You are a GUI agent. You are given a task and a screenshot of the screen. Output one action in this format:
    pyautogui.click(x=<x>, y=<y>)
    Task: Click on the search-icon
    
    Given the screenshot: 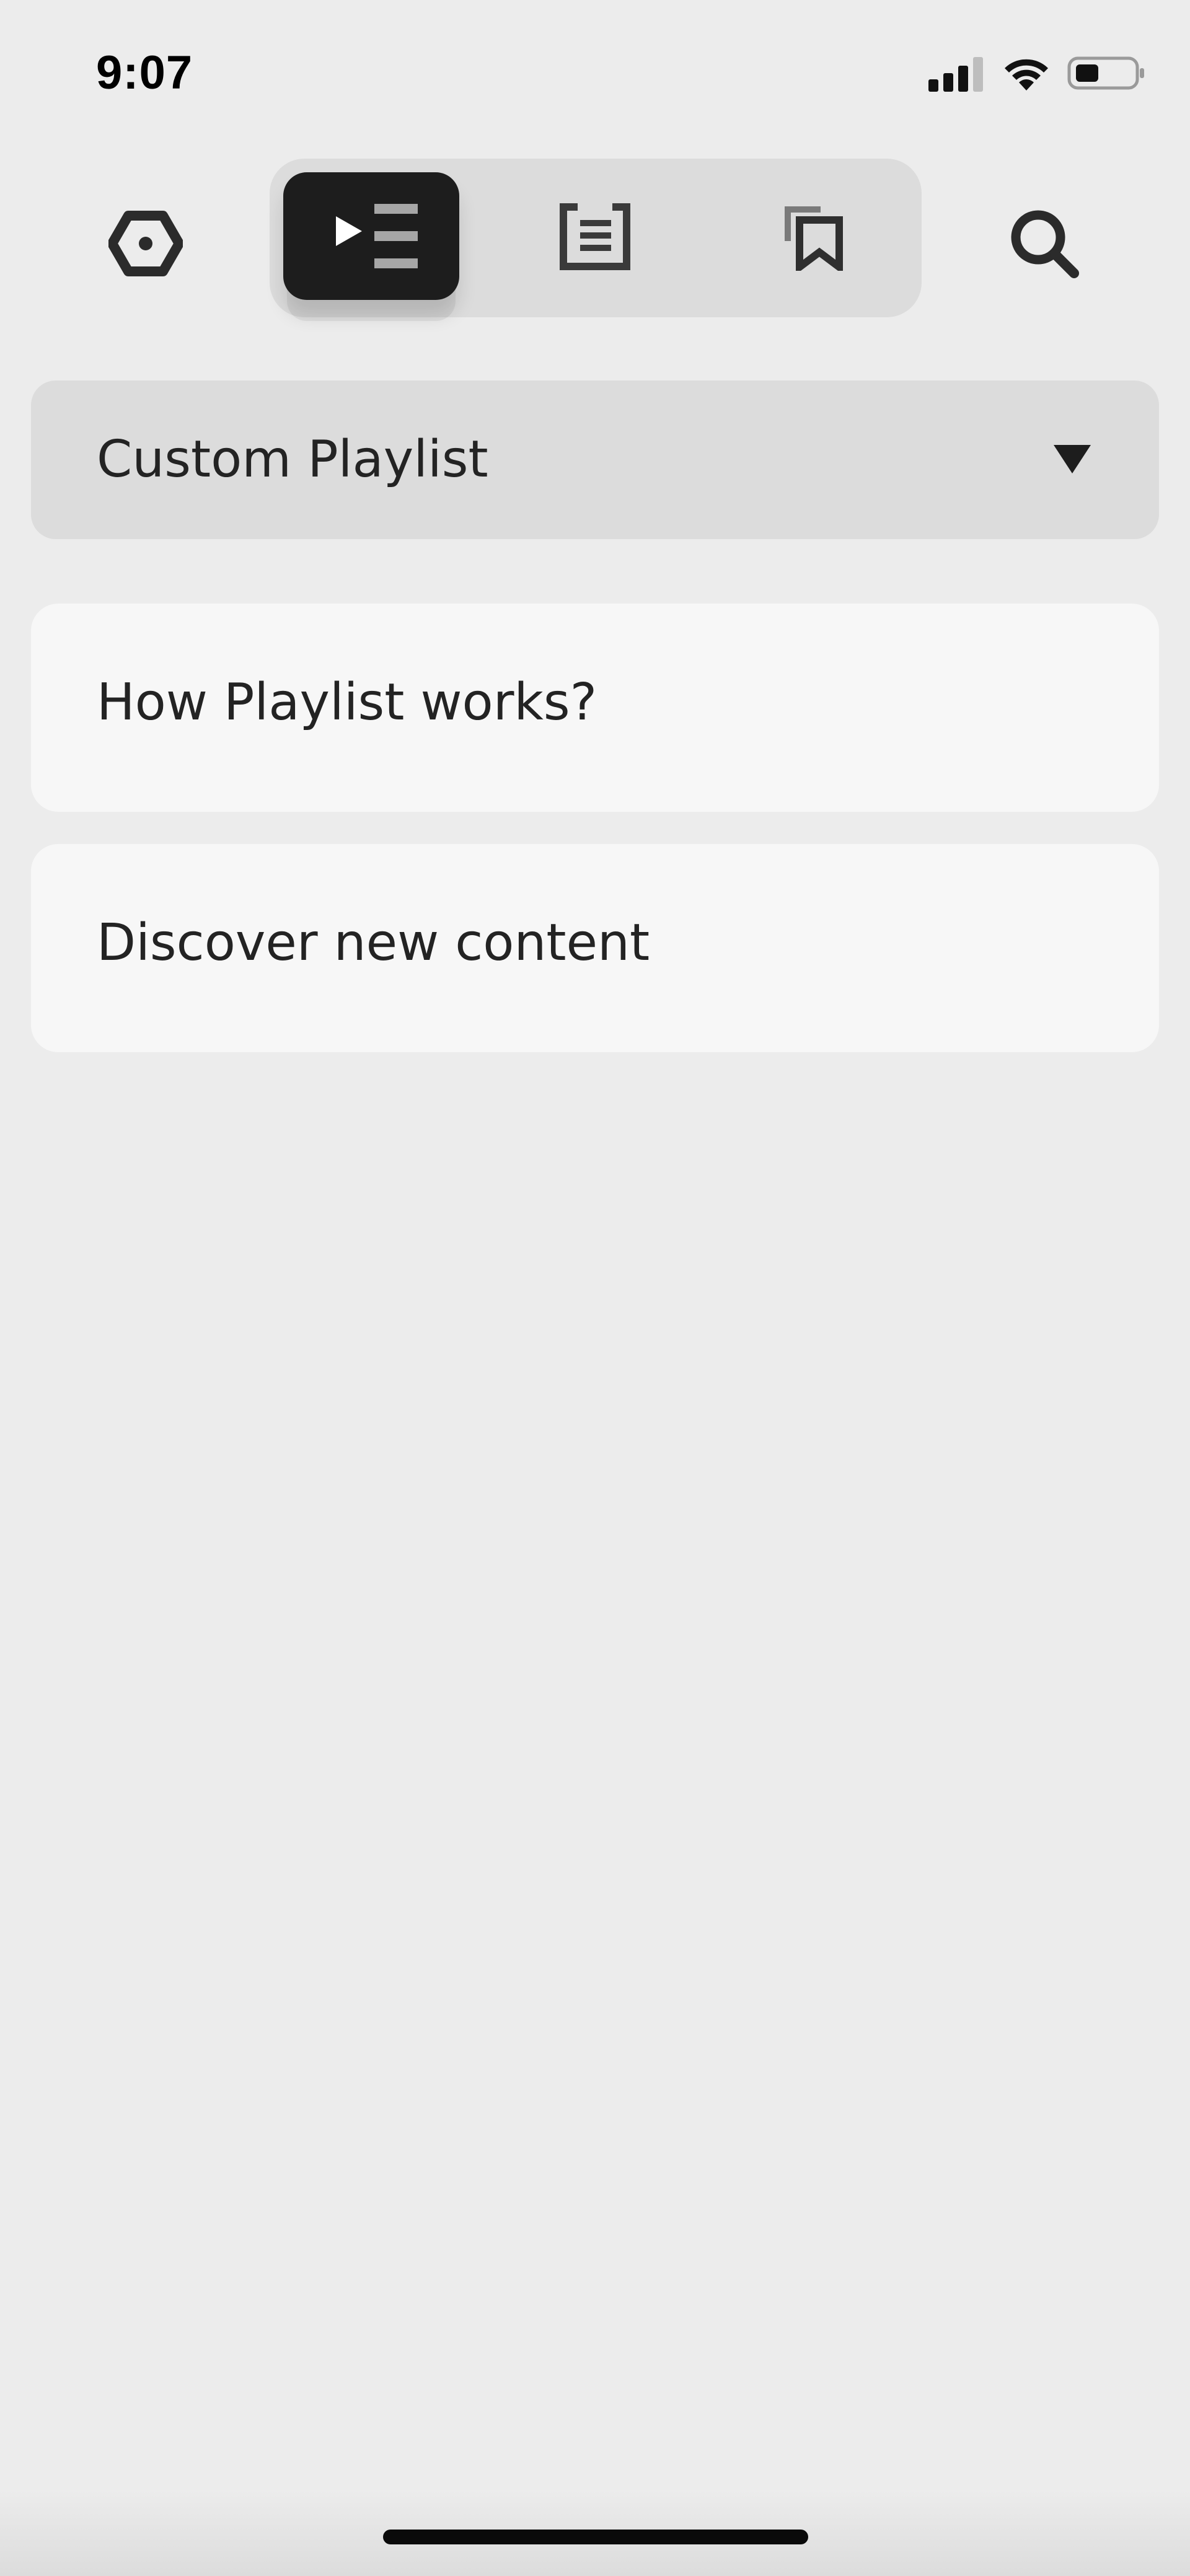 What is the action you would take?
    pyautogui.click(x=1044, y=245)
    